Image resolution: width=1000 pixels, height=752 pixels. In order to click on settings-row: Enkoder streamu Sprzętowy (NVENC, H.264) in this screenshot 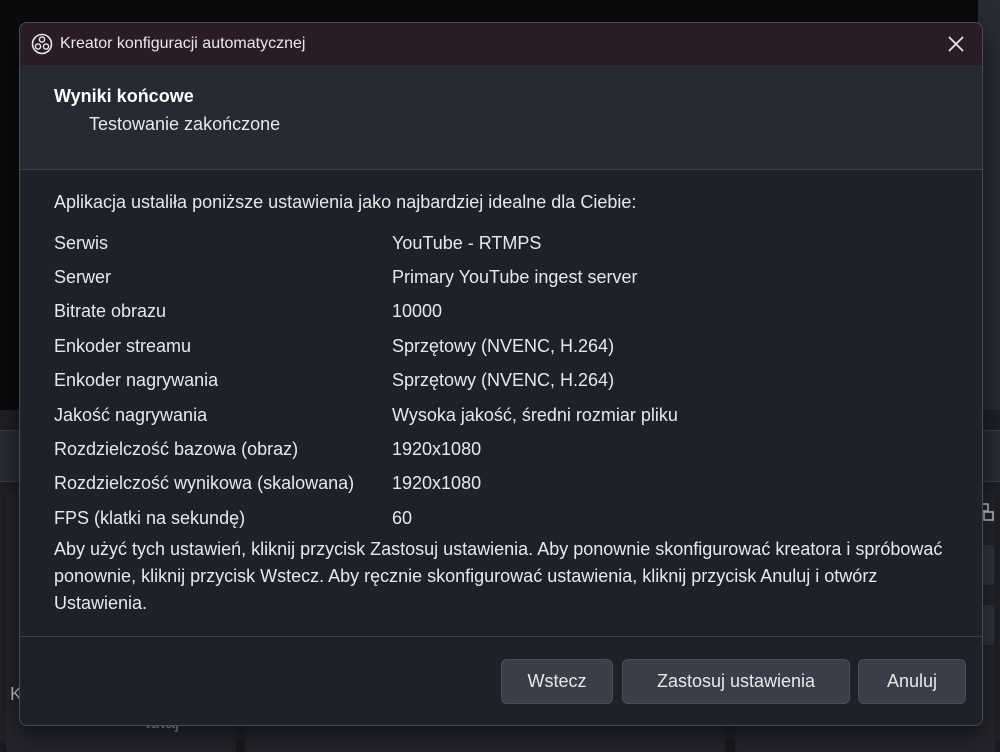, I will do `click(494, 346)`.